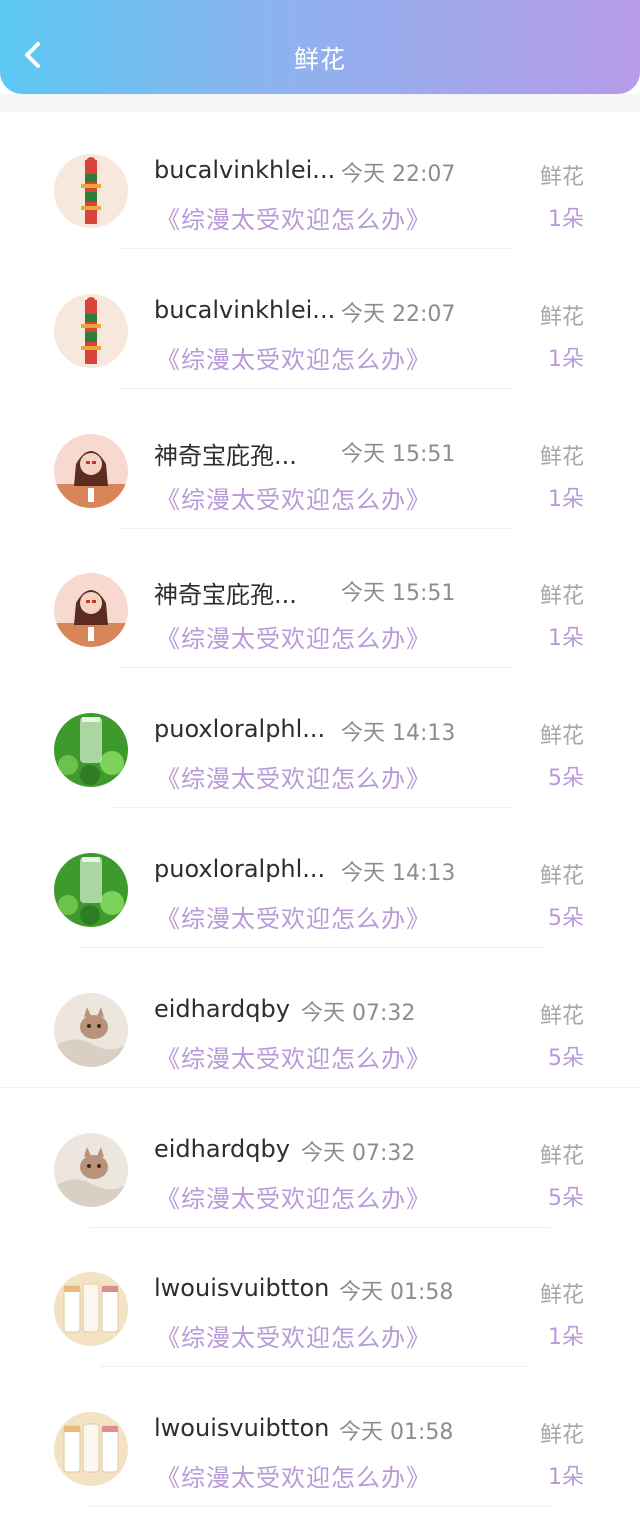  What do you see at coordinates (320, 103) in the screenshot?
I see `header-spacer` at bounding box center [320, 103].